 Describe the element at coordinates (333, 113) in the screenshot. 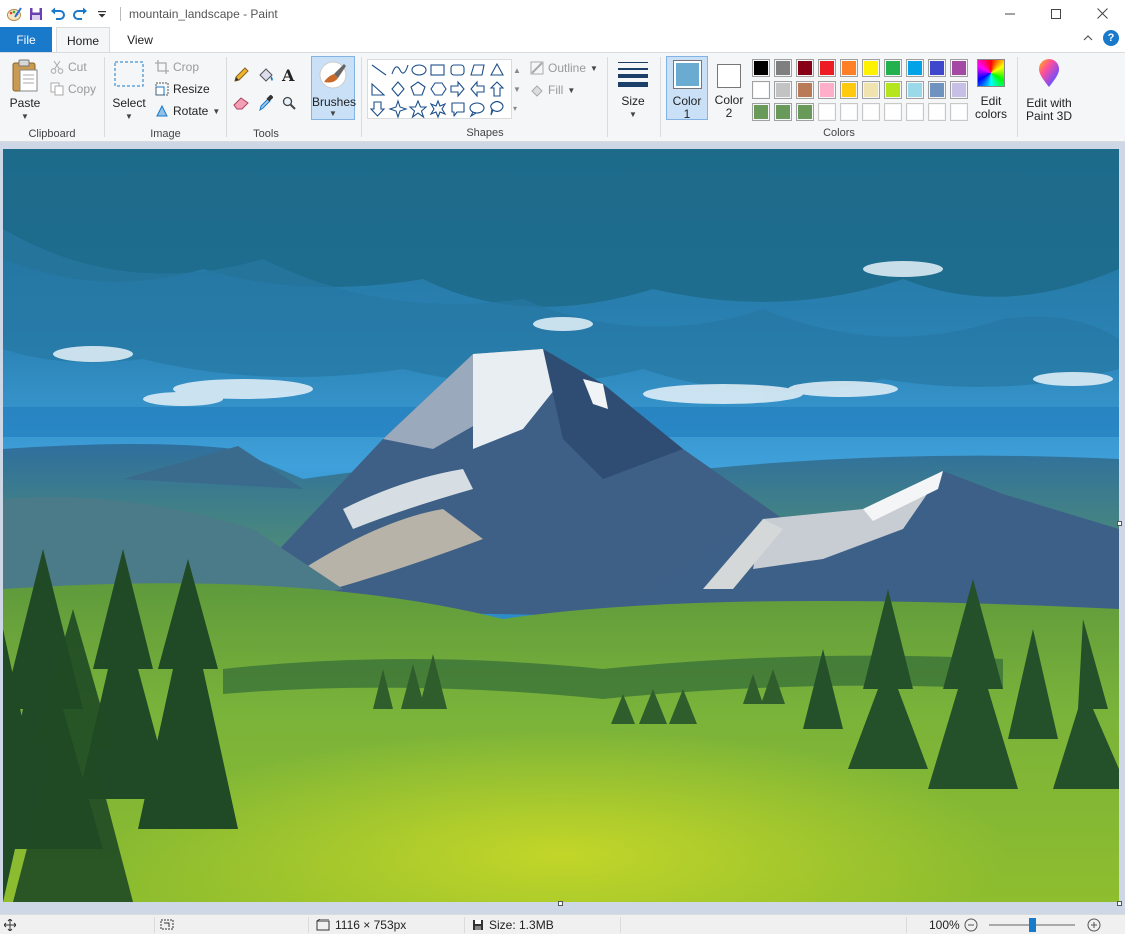

I see `brushes-dropdown-icon: ▼` at that location.